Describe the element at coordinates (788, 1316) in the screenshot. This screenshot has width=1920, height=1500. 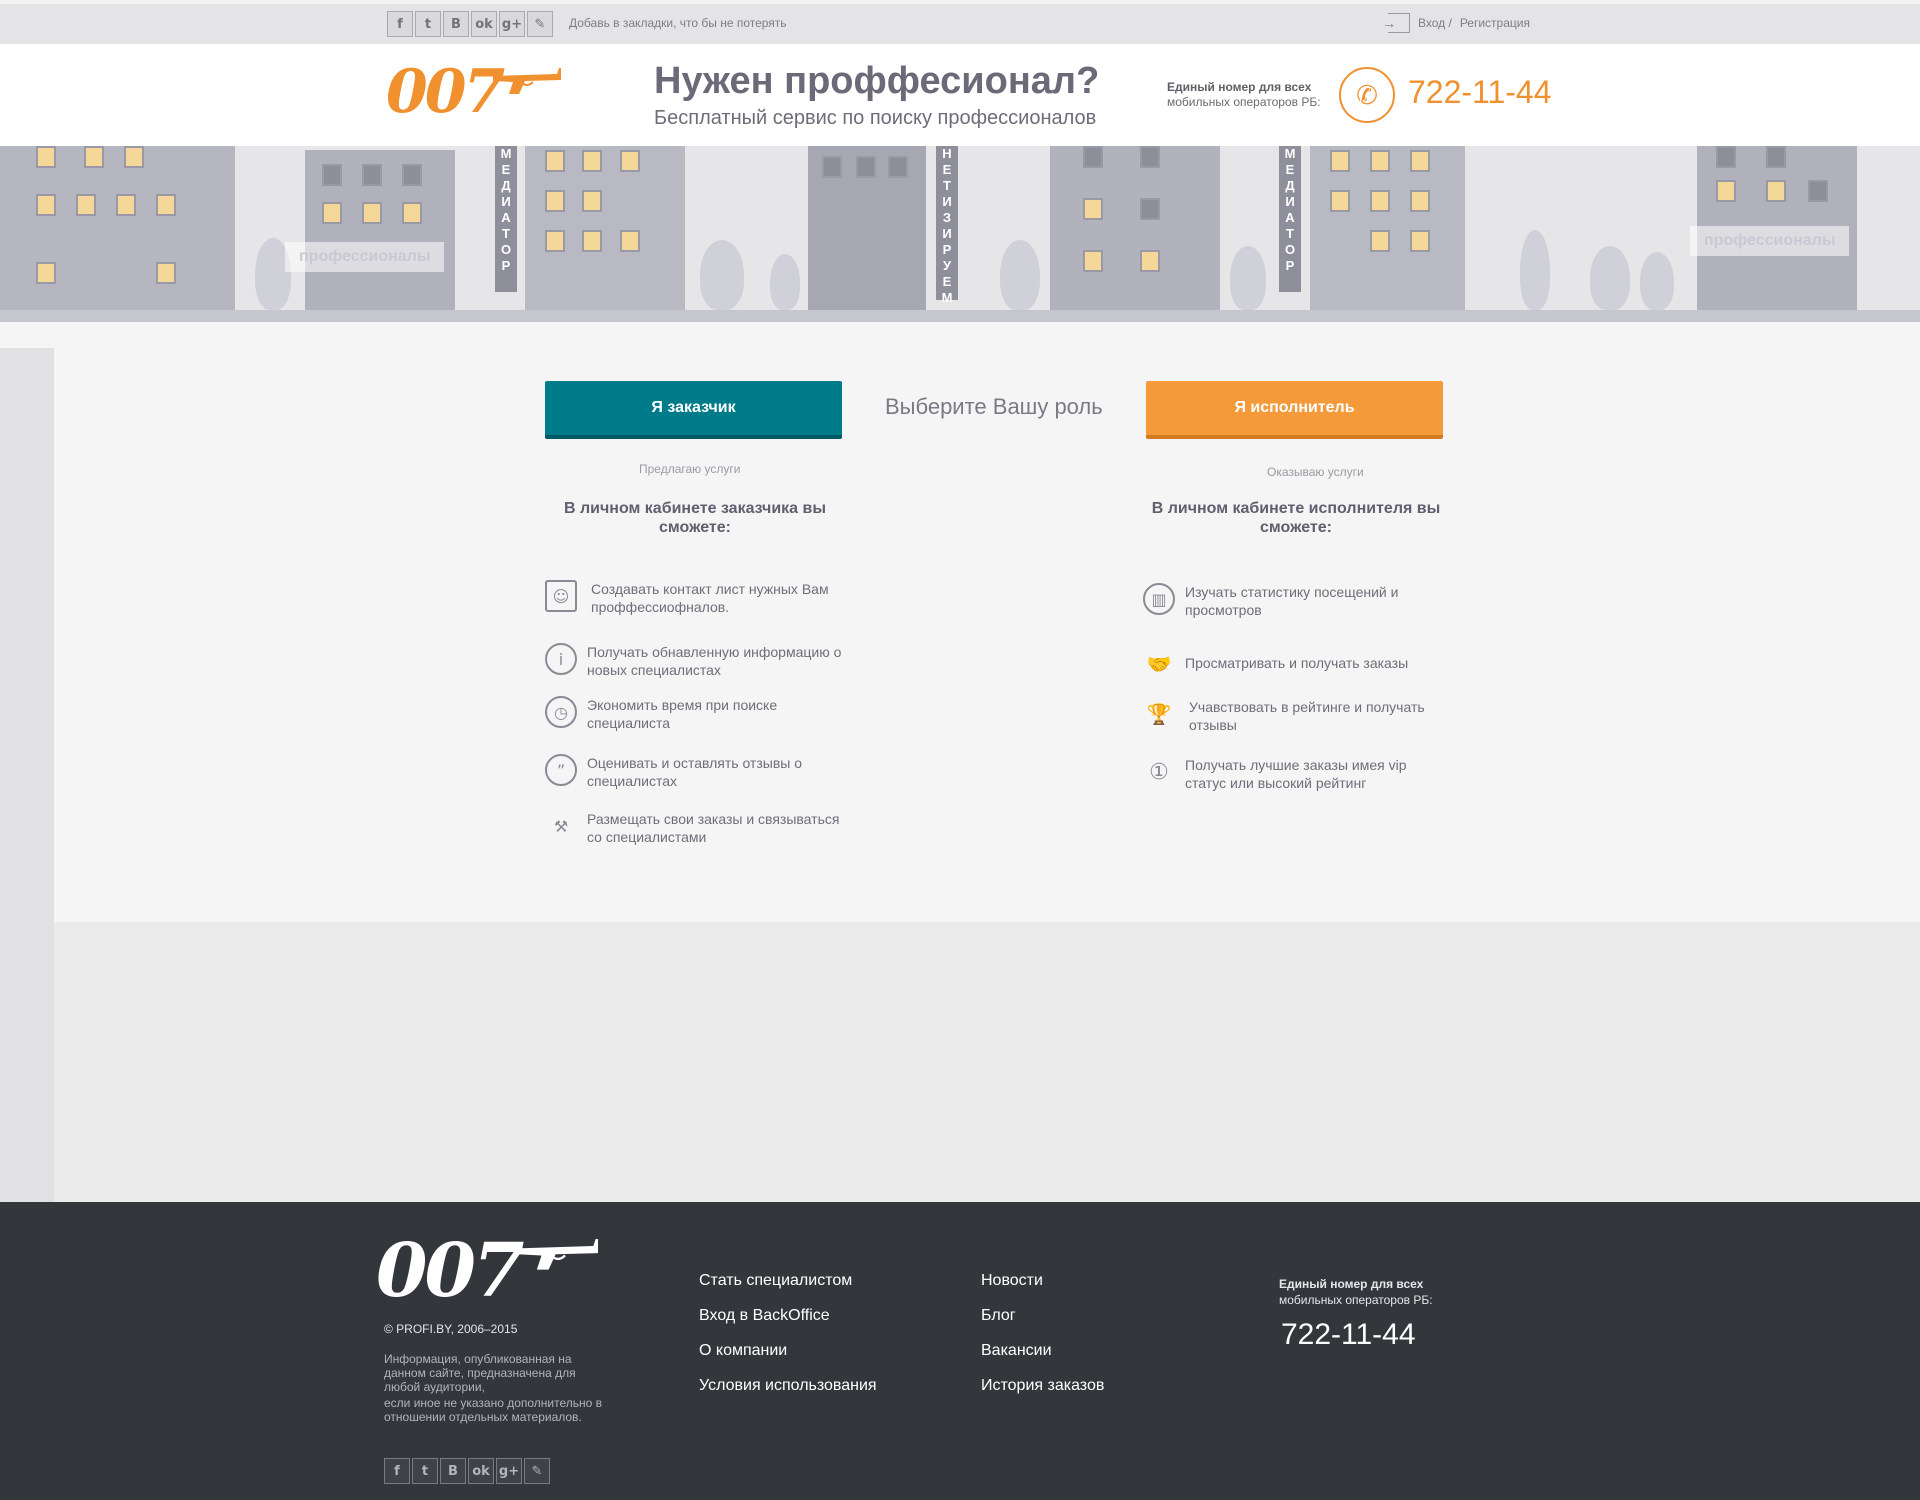
I see `footer-link-backoffice: Вход в BackOffice` at that location.